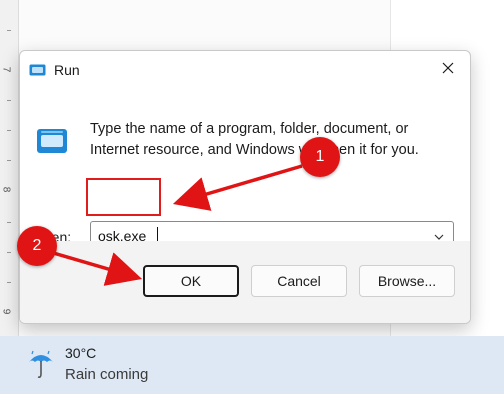  What do you see at coordinates (252, 365) in the screenshot?
I see `taskbar: 30°C Rain coming` at bounding box center [252, 365].